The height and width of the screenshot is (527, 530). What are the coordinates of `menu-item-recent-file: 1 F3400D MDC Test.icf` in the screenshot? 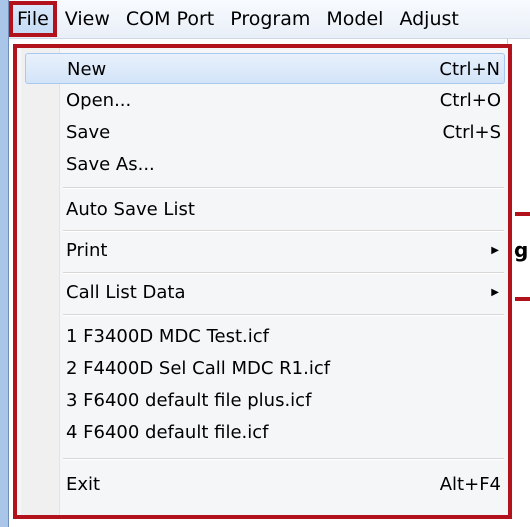 It's located at (265, 336).